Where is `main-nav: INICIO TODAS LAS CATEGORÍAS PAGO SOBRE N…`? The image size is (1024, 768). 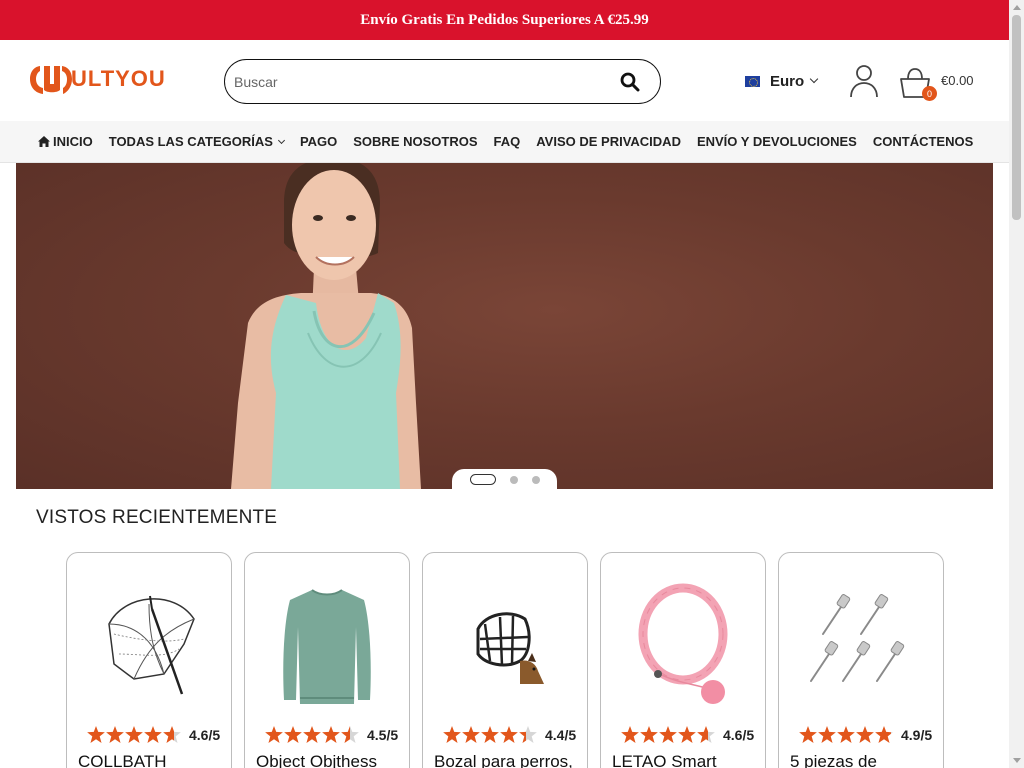
main-nav: INICIO TODAS LAS CATEGORÍAS PAGO SOBRE N… is located at coordinates (504, 142).